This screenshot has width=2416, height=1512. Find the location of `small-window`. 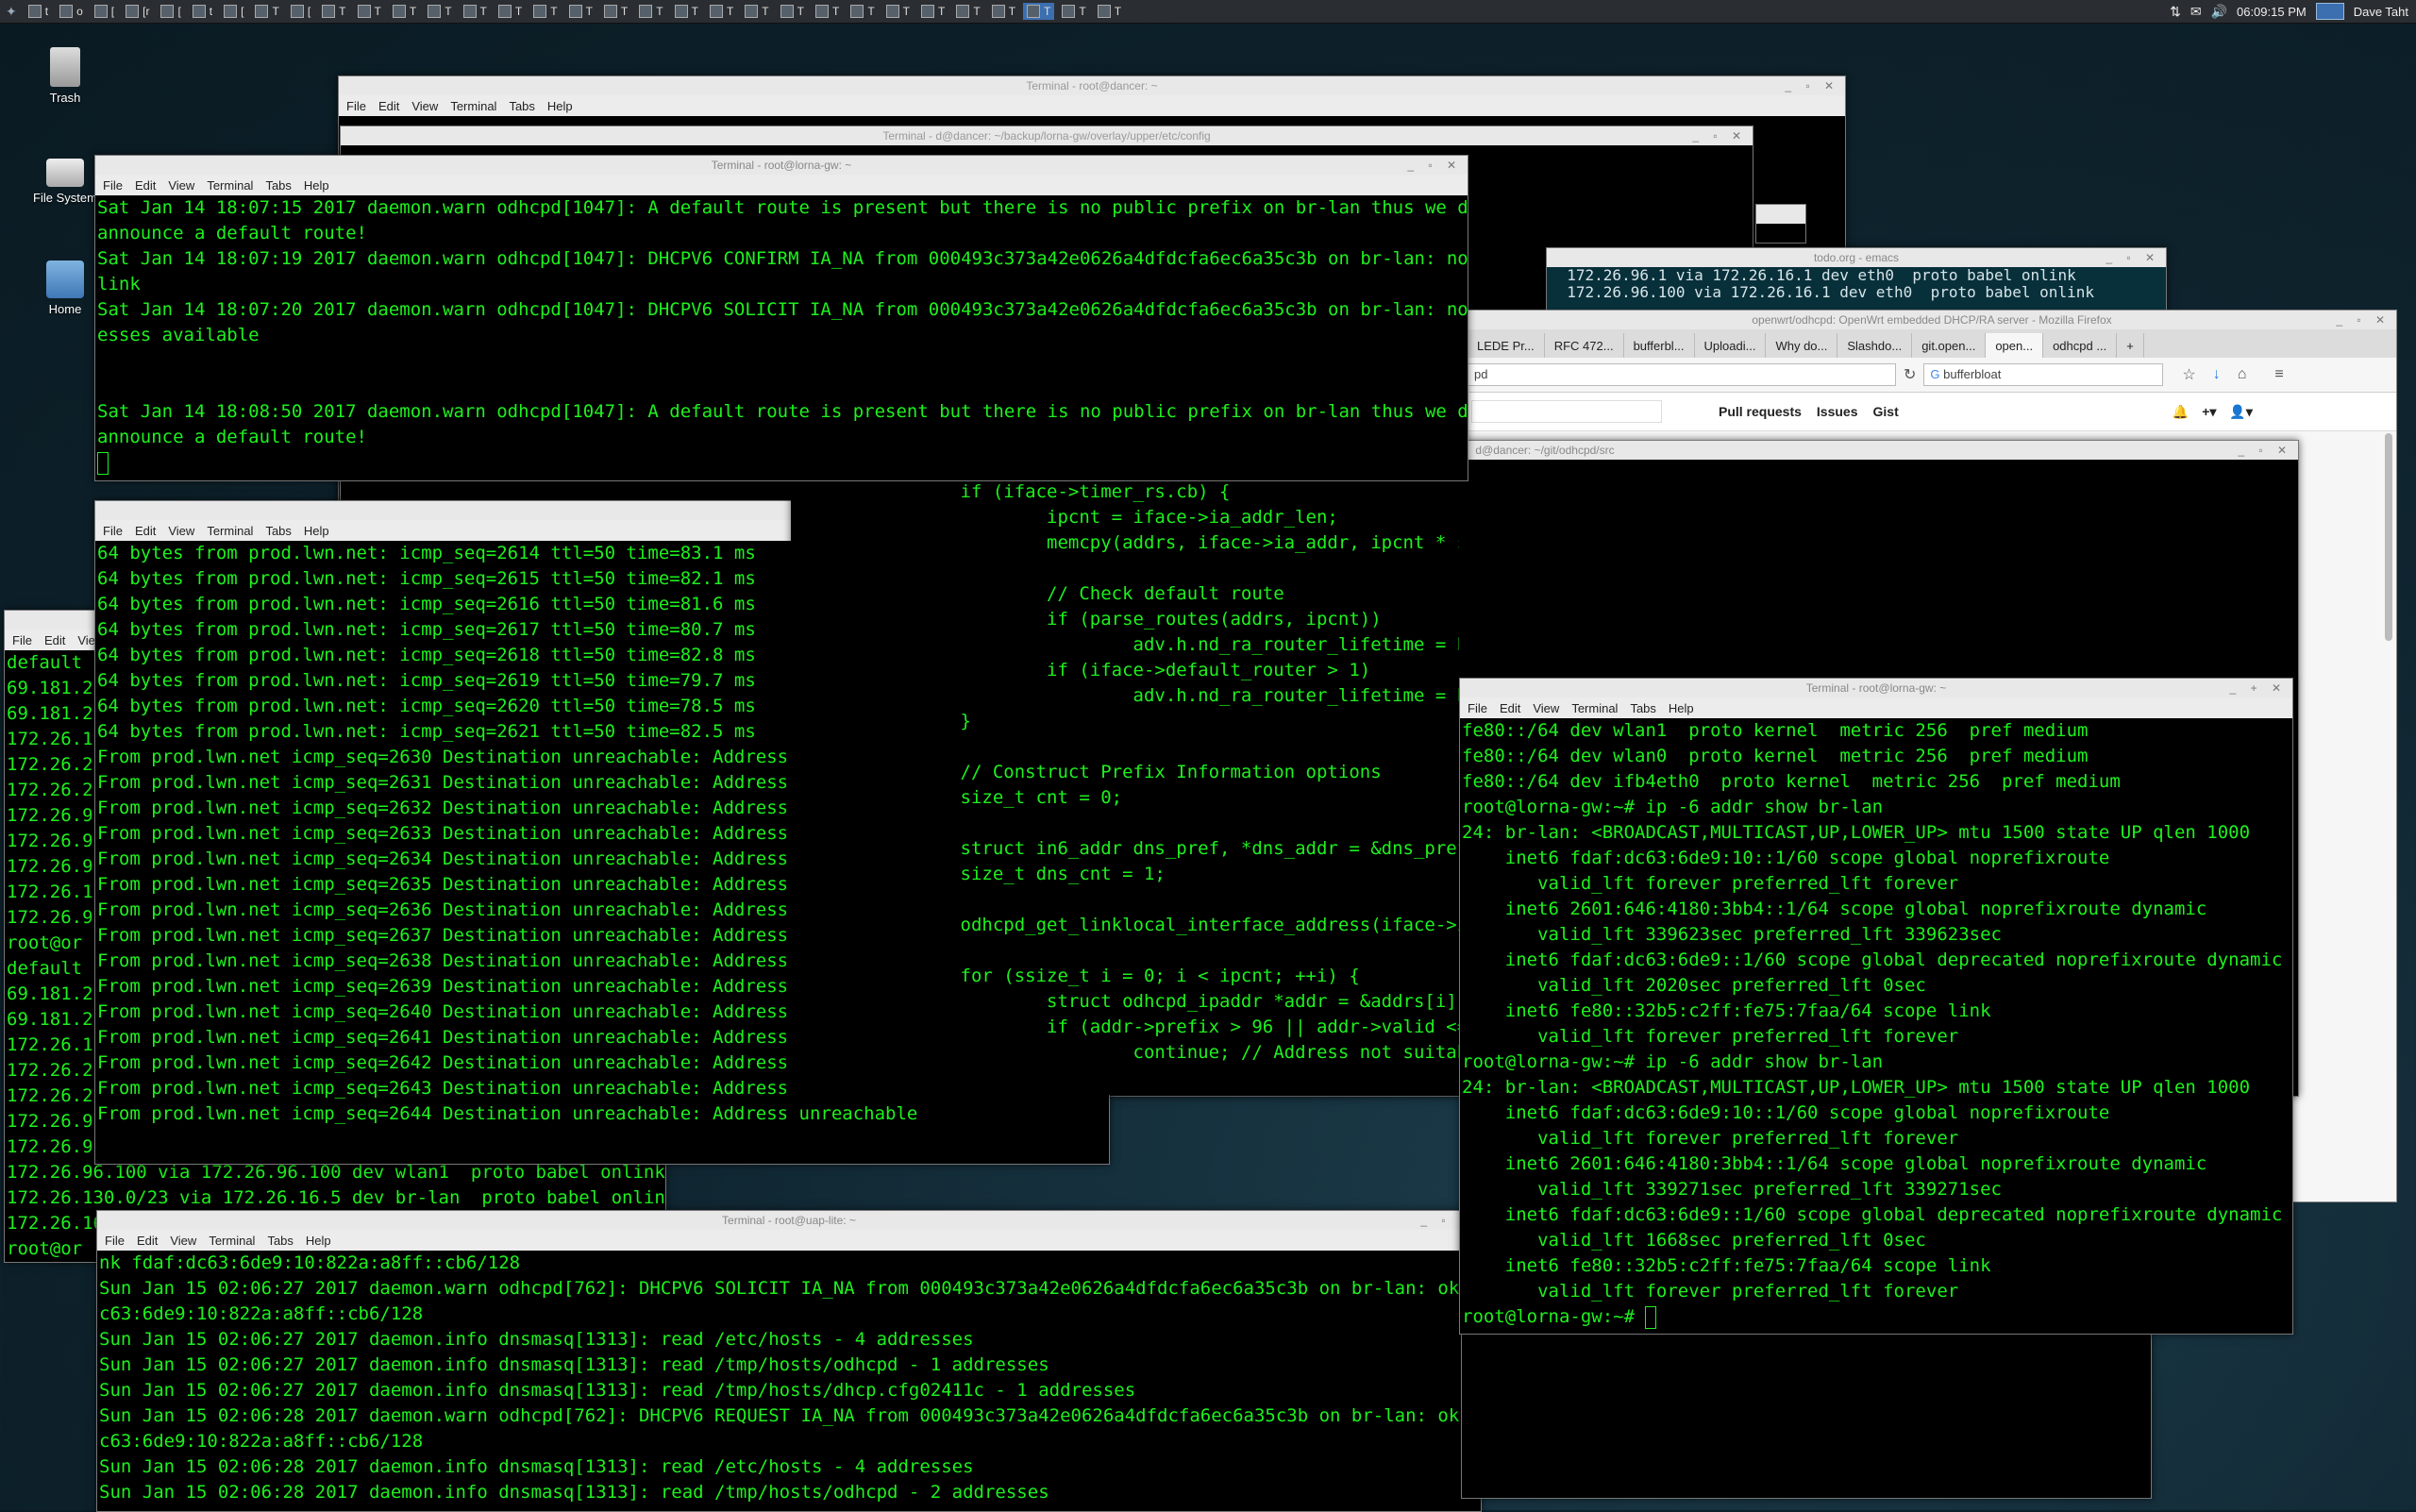

small-window is located at coordinates (1780, 224).